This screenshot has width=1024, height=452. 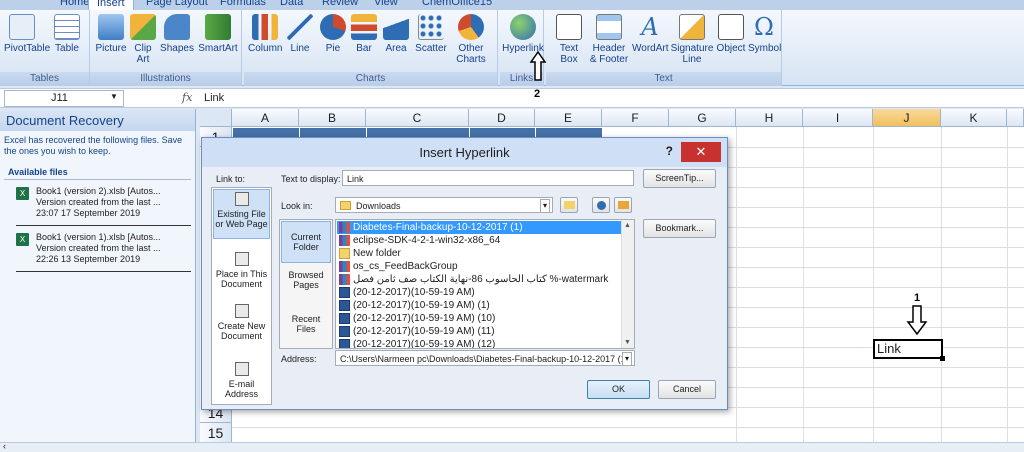 I want to click on link-create-new-document-button: Create New Document, so click(x=241, y=322).